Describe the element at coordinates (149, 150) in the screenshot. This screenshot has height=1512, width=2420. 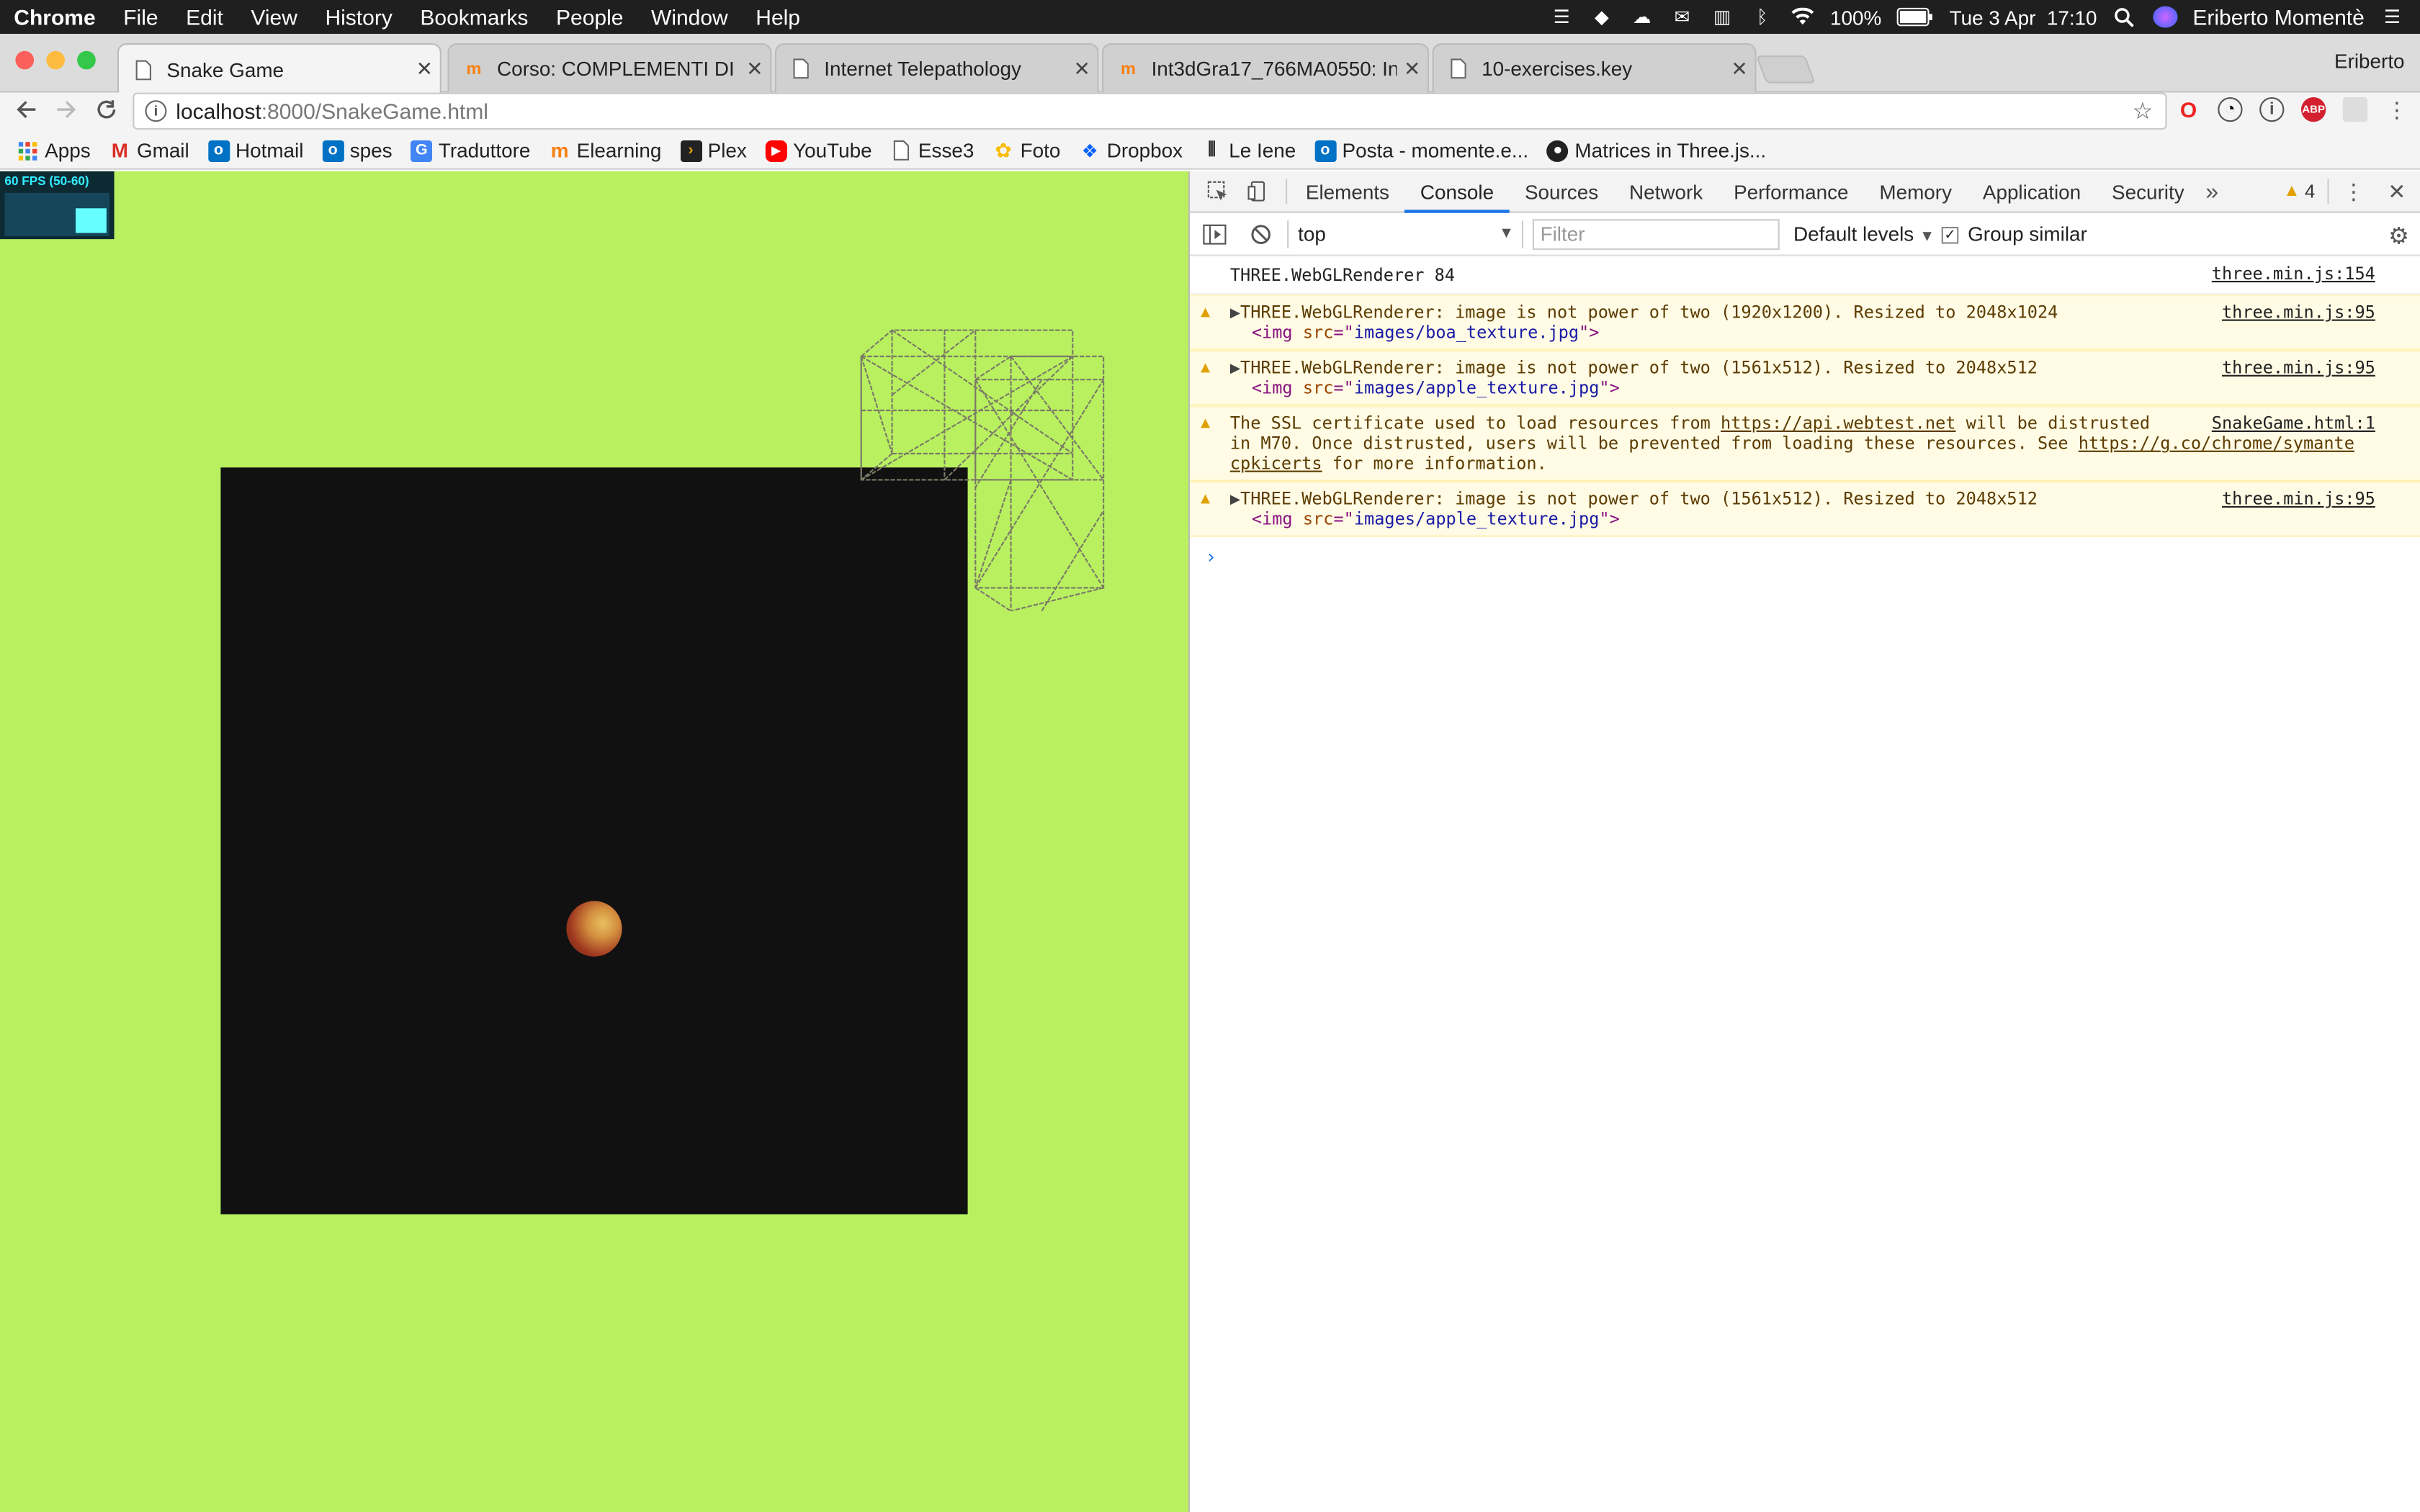
I see `bookmark-gmail: M Gmail` at that location.